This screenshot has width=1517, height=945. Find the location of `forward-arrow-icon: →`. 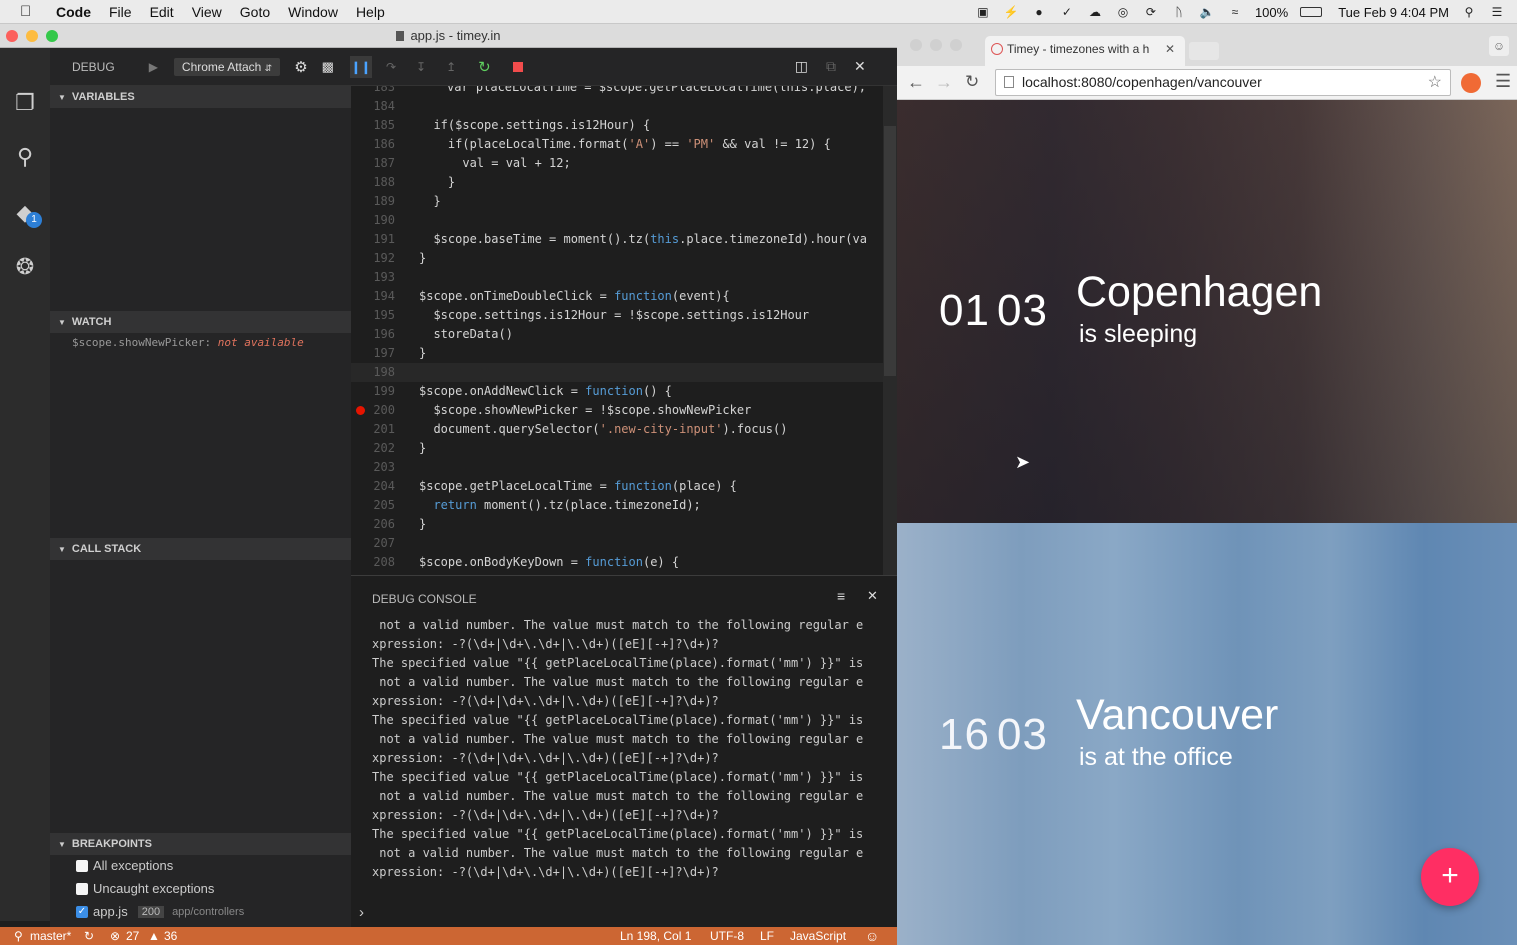

forward-arrow-icon: → is located at coordinates (944, 82).